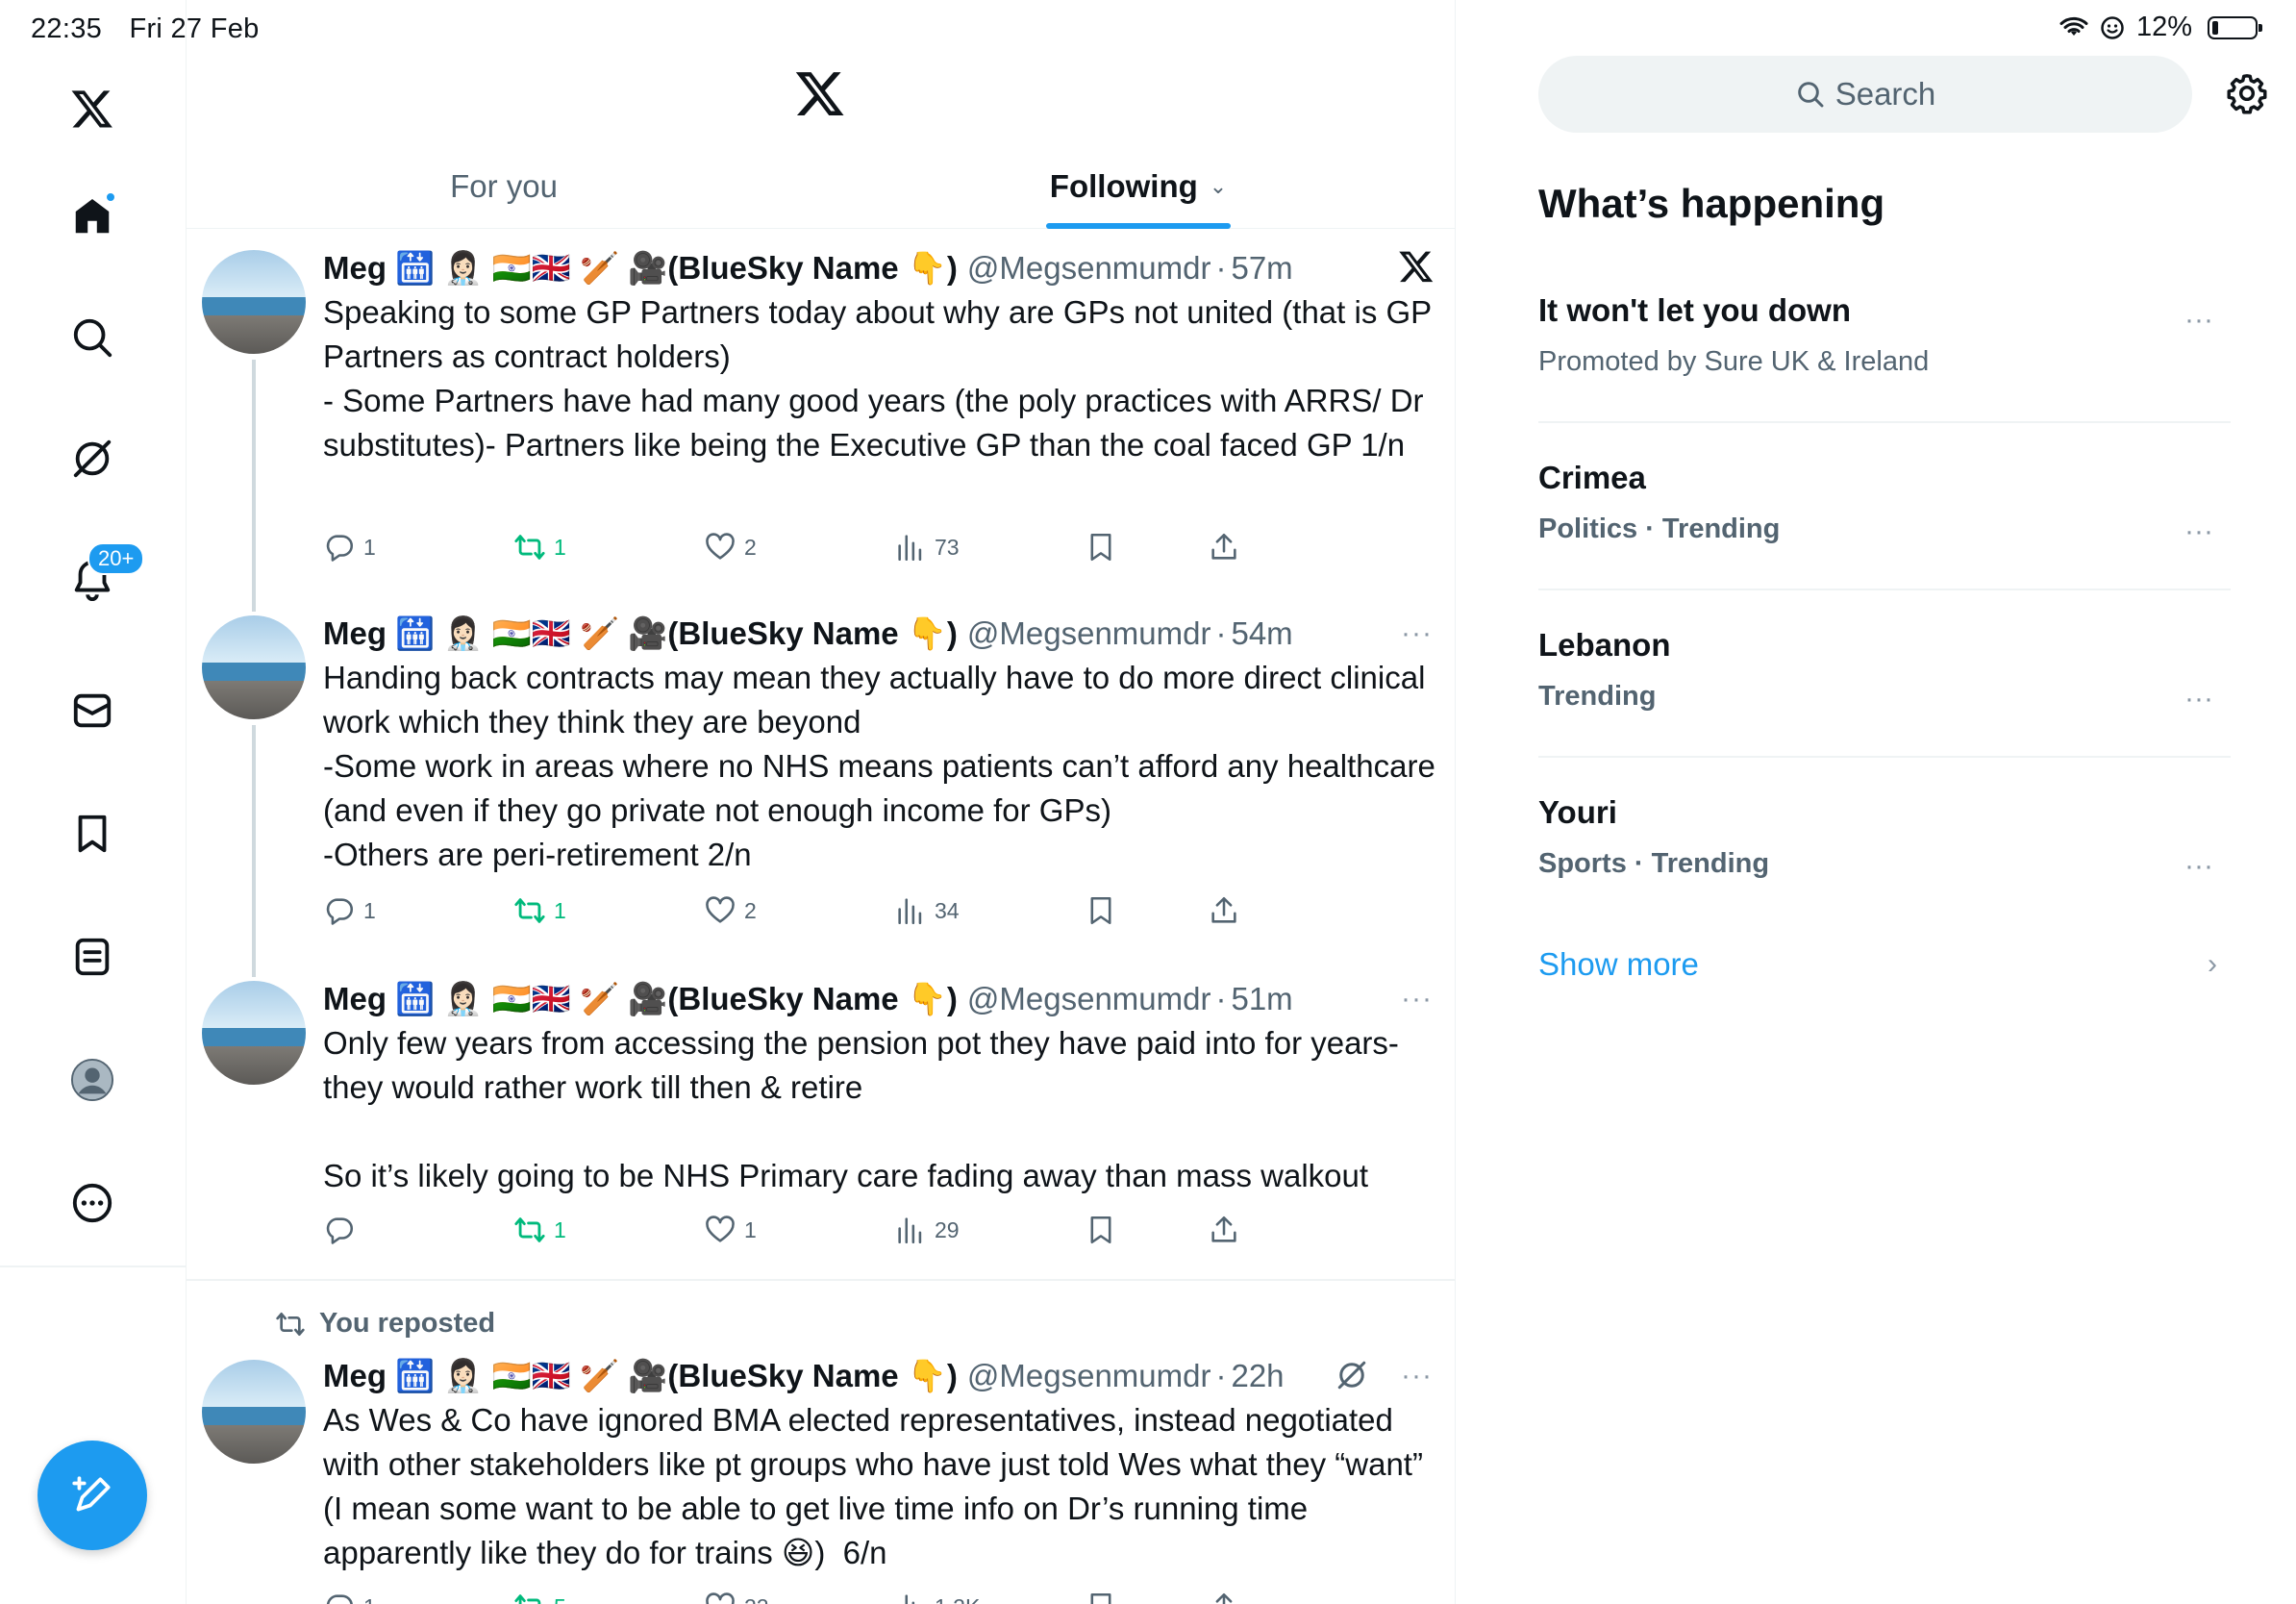  Describe the element at coordinates (730, 1230) in the screenshot. I see `like-button: 1` at that location.